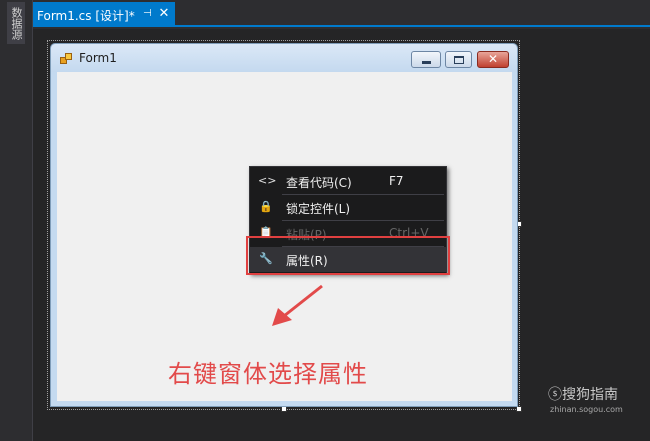 The height and width of the screenshot is (441, 650). What do you see at coordinates (297, 305) in the screenshot?
I see `annotation-arrow` at bounding box center [297, 305].